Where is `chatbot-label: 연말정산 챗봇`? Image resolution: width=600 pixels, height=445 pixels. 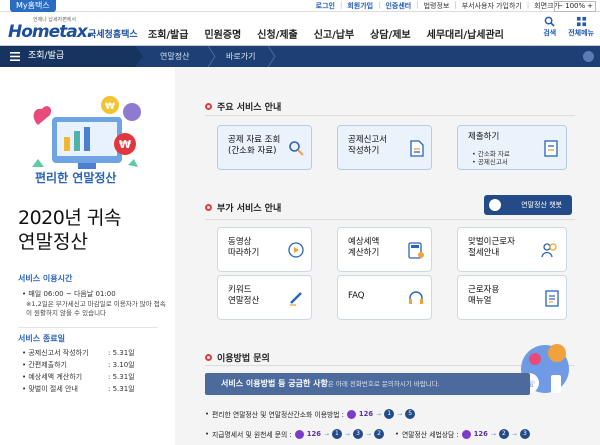 chatbot-label: 연말정산 챗봇 is located at coordinates (541, 205).